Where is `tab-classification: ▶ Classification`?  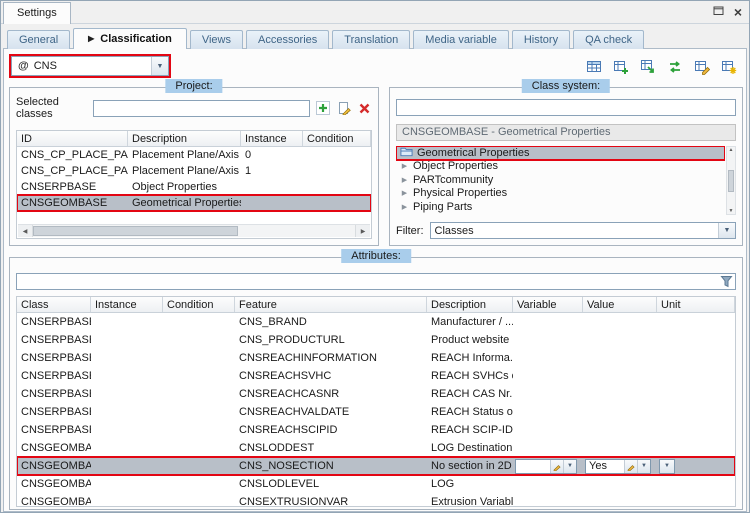
tab-classification: ▶ Classification is located at coordinates (130, 38).